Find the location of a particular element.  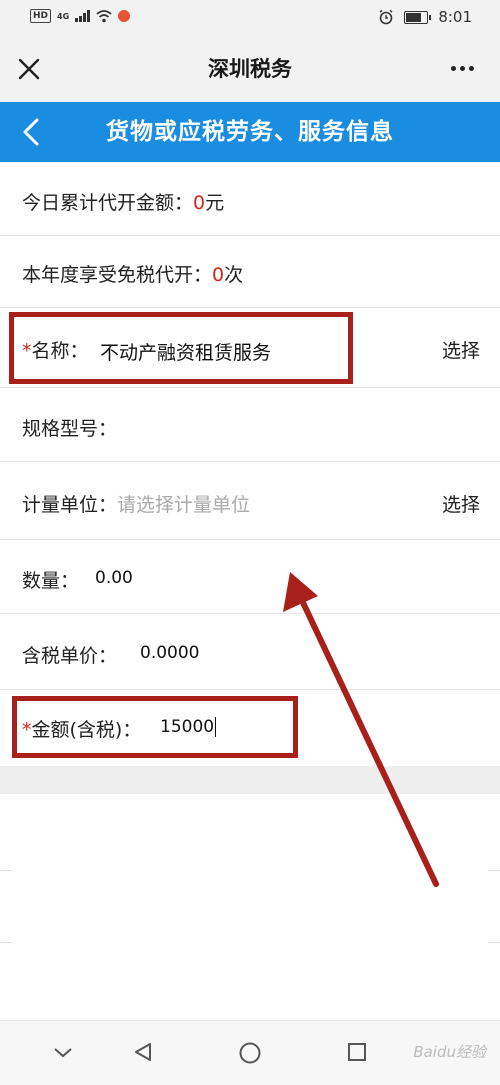

watermark-text: Baidu经验 is located at coordinates (449, 1052).